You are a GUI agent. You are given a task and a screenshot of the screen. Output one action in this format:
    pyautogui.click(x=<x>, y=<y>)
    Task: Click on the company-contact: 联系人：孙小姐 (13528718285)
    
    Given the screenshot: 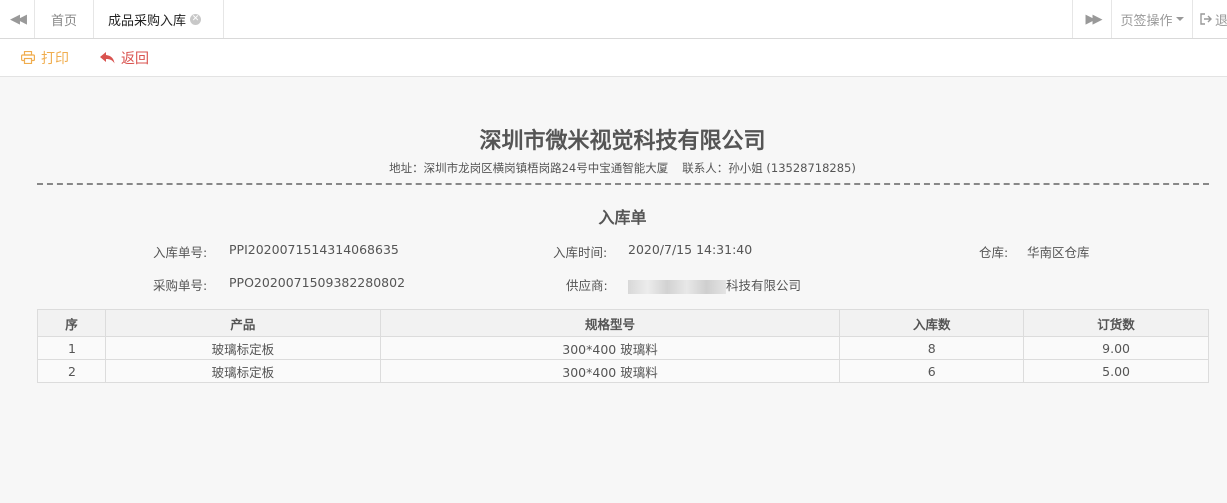 What is the action you would take?
    pyautogui.click(x=769, y=168)
    